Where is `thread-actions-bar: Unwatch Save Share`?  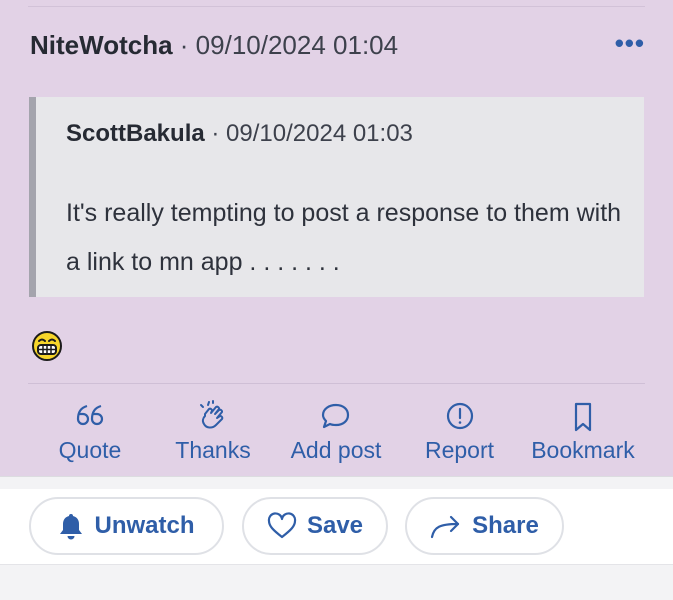
thread-actions-bar: Unwatch Save Share is located at coordinates (336, 527).